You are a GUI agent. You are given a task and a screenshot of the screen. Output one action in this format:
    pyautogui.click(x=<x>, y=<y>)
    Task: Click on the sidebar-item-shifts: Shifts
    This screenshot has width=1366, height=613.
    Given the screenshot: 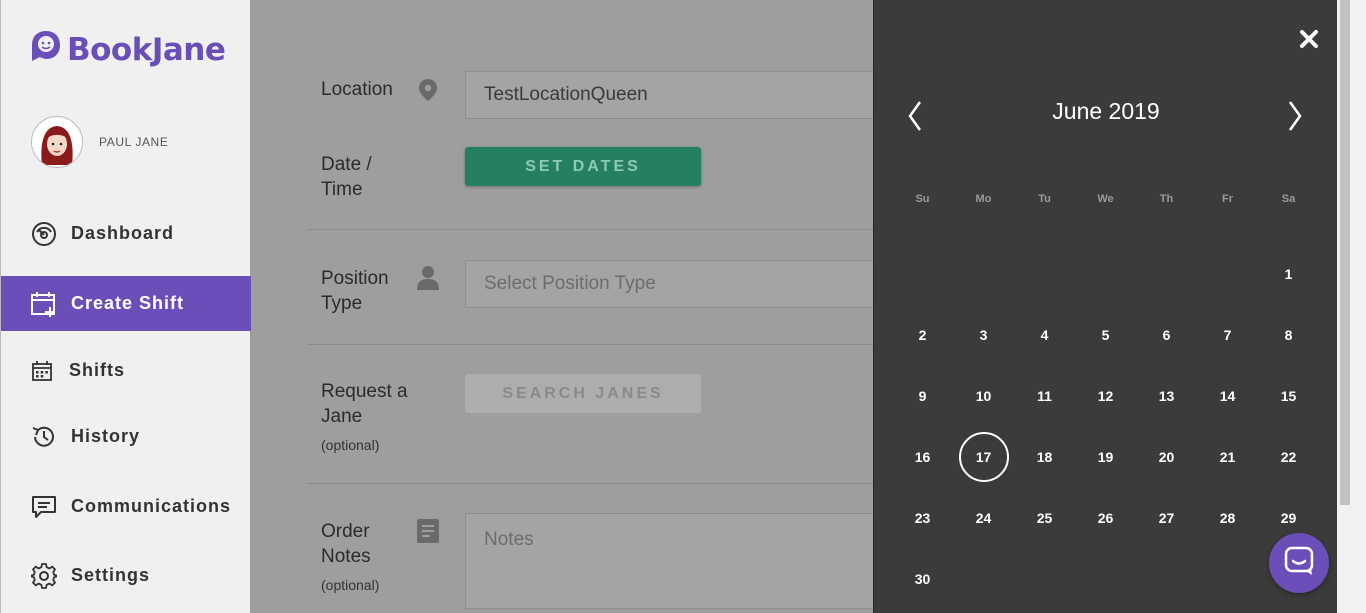 What is the action you would take?
    pyautogui.click(x=126, y=370)
    